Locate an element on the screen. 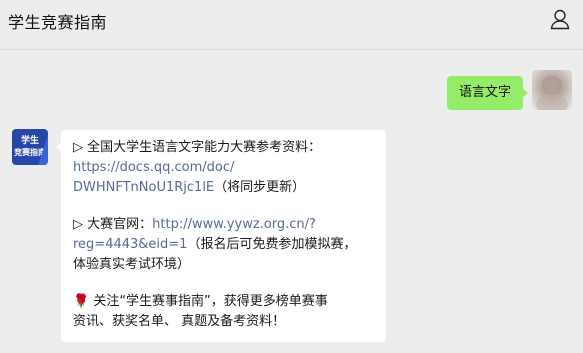 Image resolution: width=583 pixels, height=353 pixels. person-icon is located at coordinates (560, 19).